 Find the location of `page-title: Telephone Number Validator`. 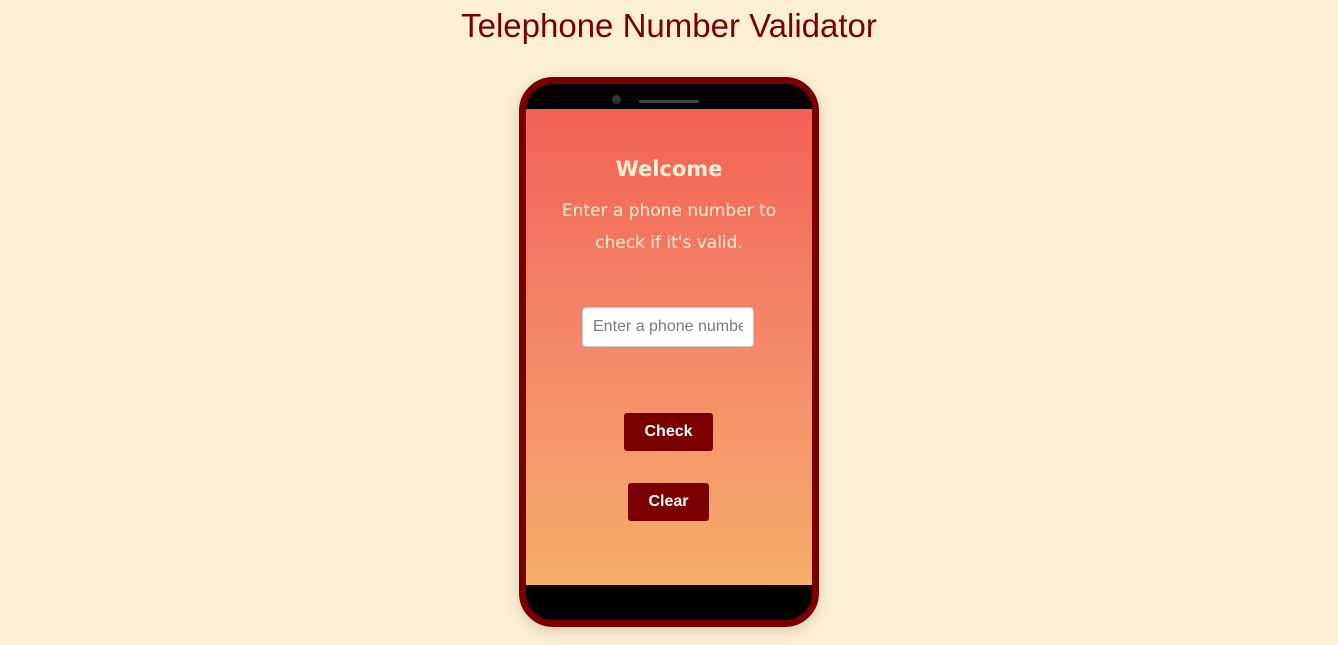

page-title: Telephone Number Validator is located at coordinates (669, 25).